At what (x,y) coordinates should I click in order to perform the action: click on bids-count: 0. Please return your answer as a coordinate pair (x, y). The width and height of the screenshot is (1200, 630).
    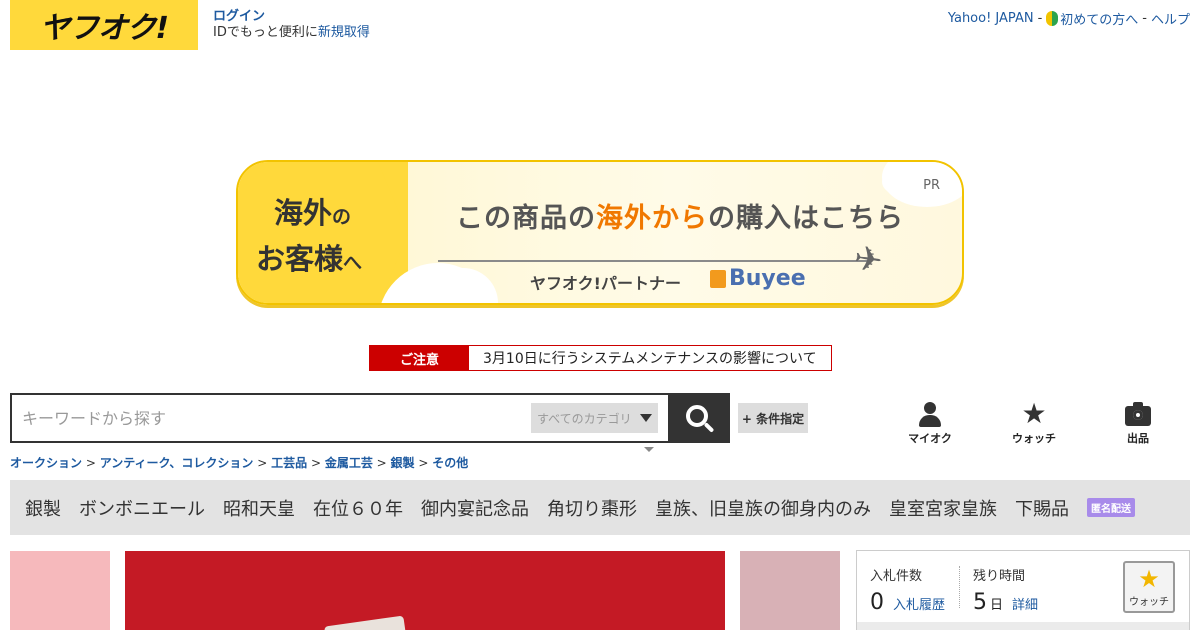
    Looking at the image, I should click on (877, 602).